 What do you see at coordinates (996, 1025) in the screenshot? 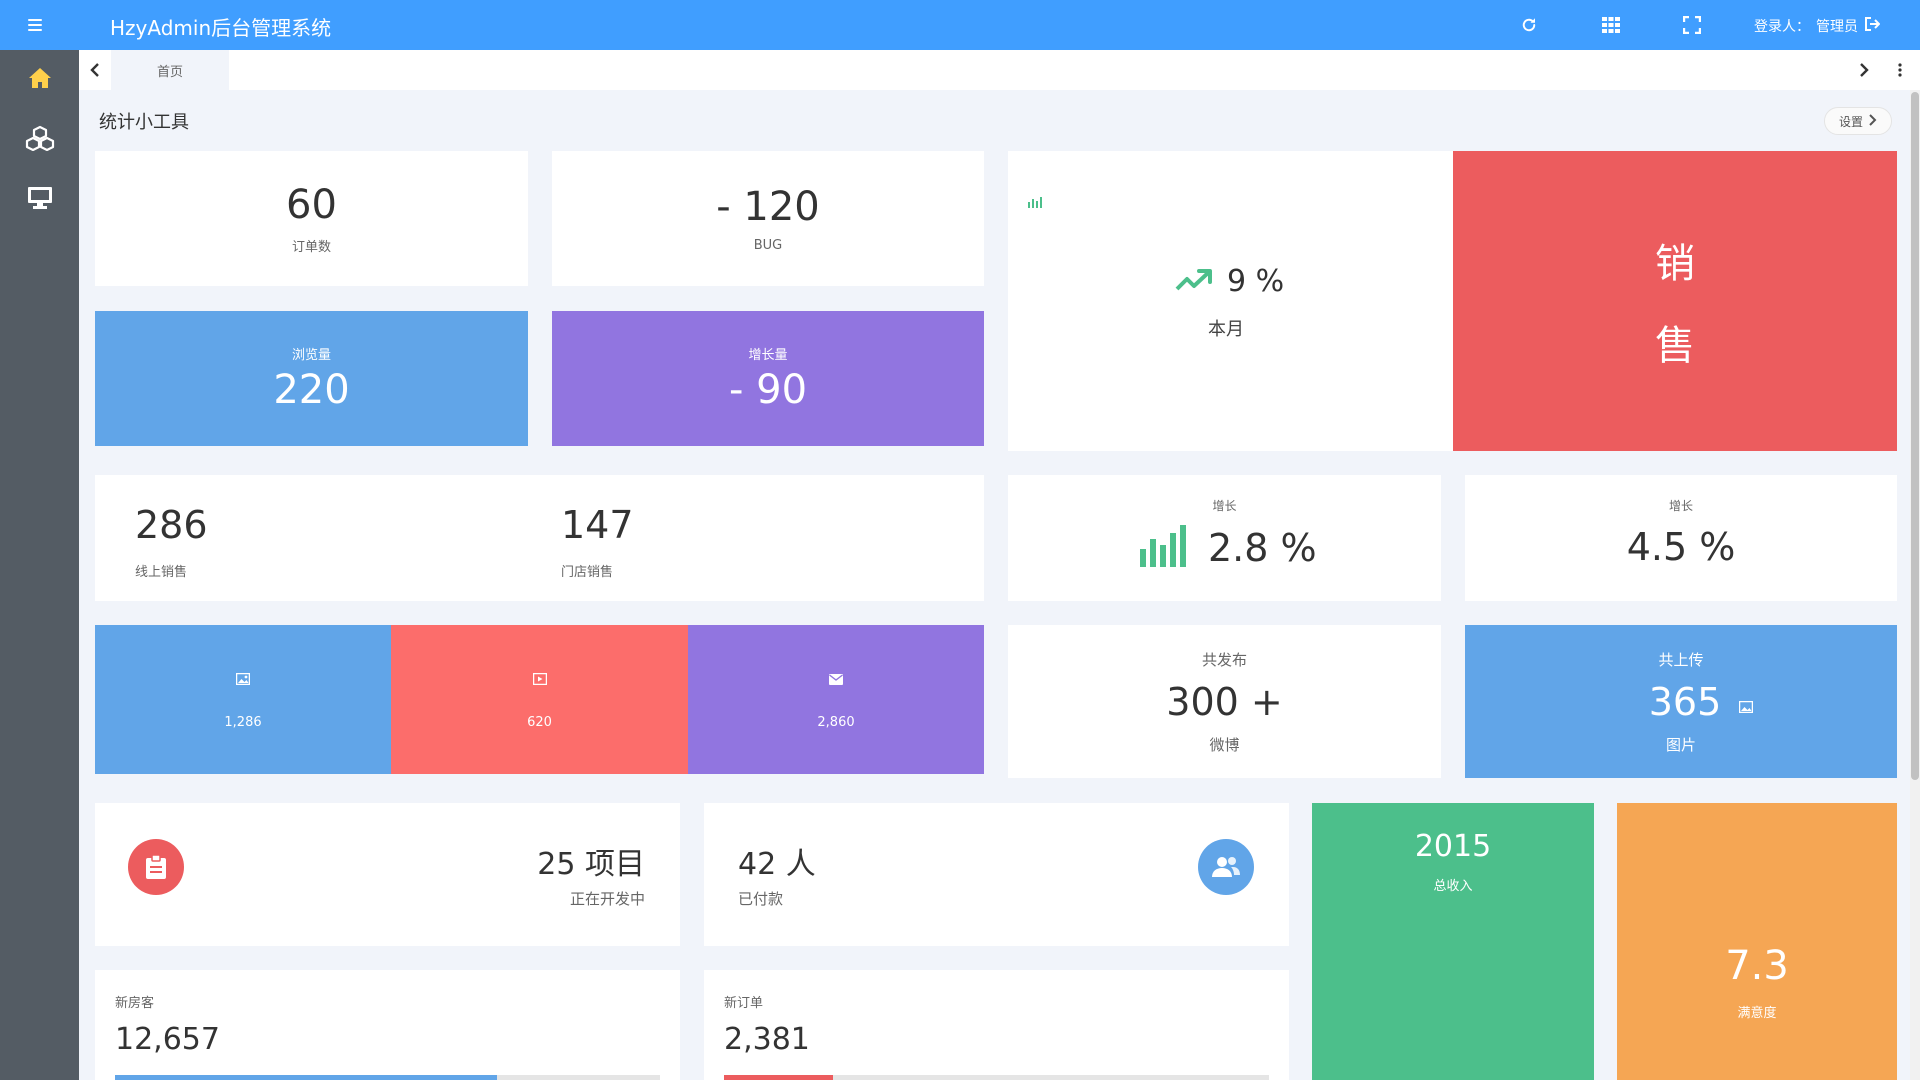
I see `new-orders-card: 新订单 2,381` at bounding box center [996, 1025].